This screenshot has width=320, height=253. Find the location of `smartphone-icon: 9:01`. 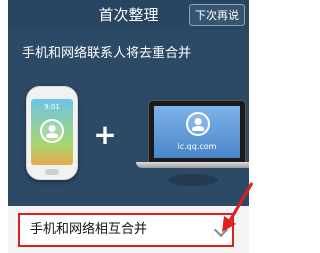

smartphone-icon: 9:01 is located at coordinates (52, 133).